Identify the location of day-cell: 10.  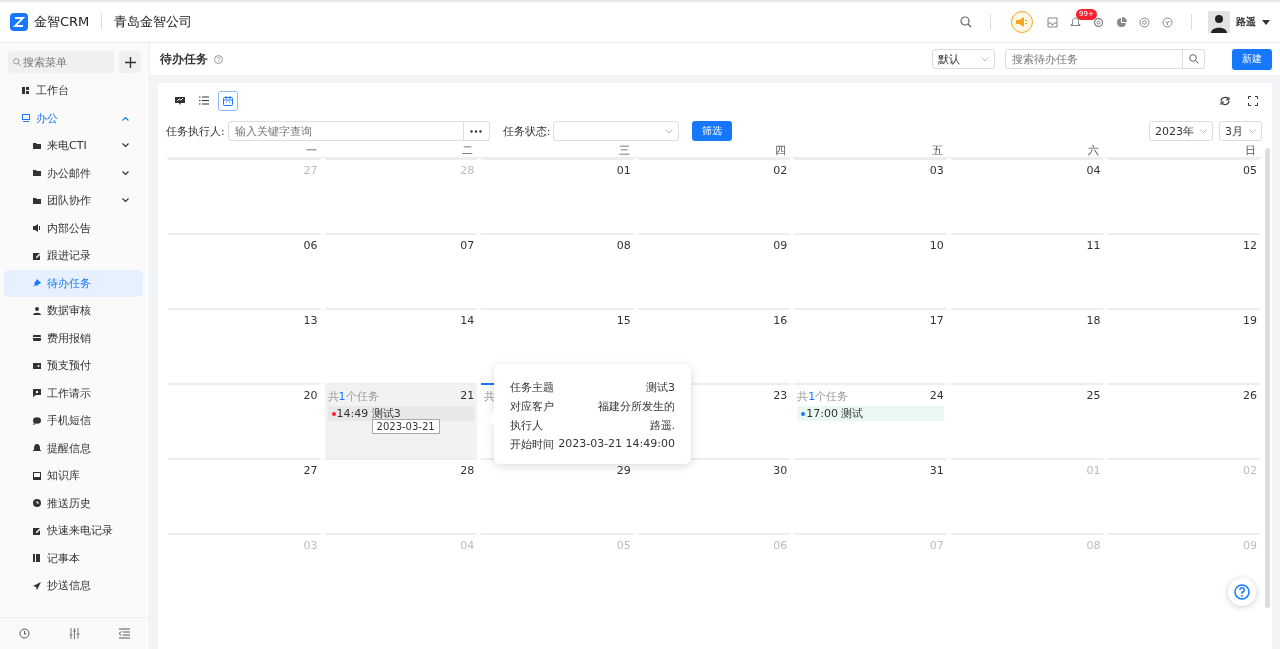
(870, 270).